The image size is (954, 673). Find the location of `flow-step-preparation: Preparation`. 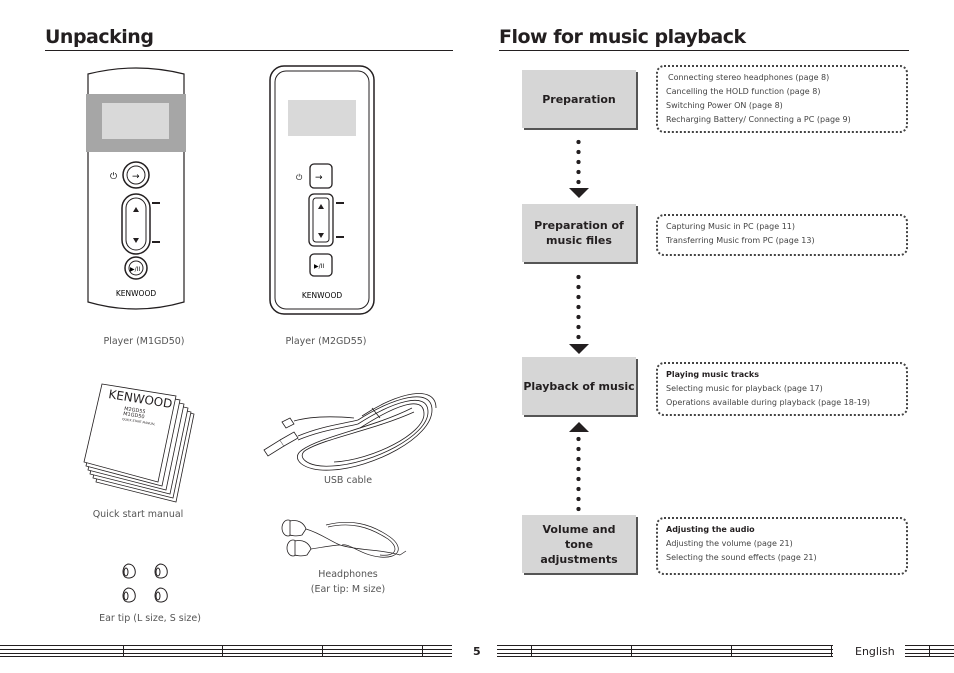

flow-step-preparation: Preparation is located at coordinates (579, 99).